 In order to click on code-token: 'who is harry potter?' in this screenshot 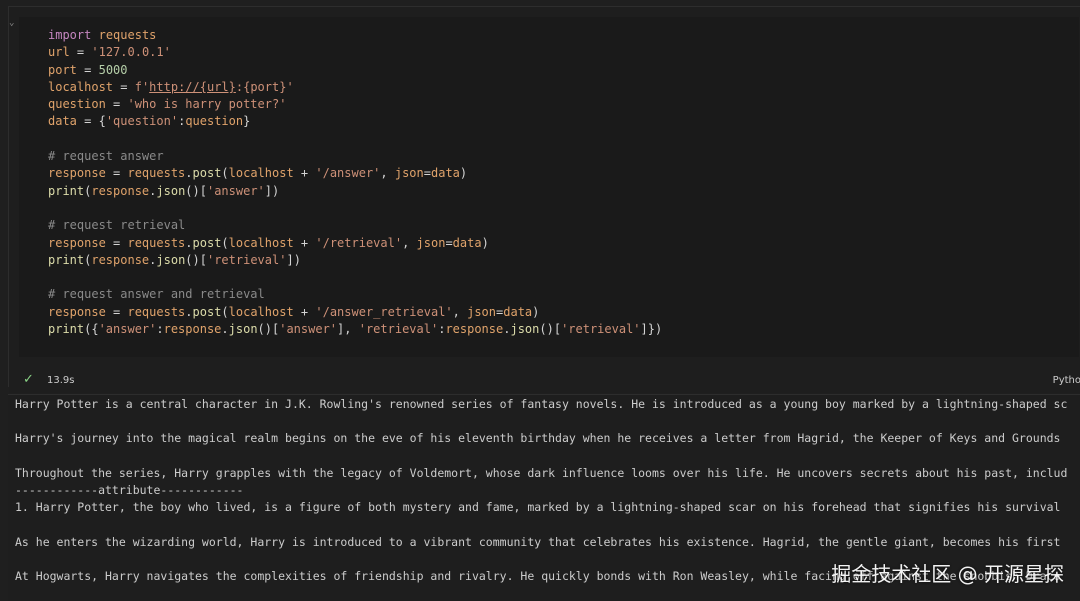, I will do `click(207, 104)`.